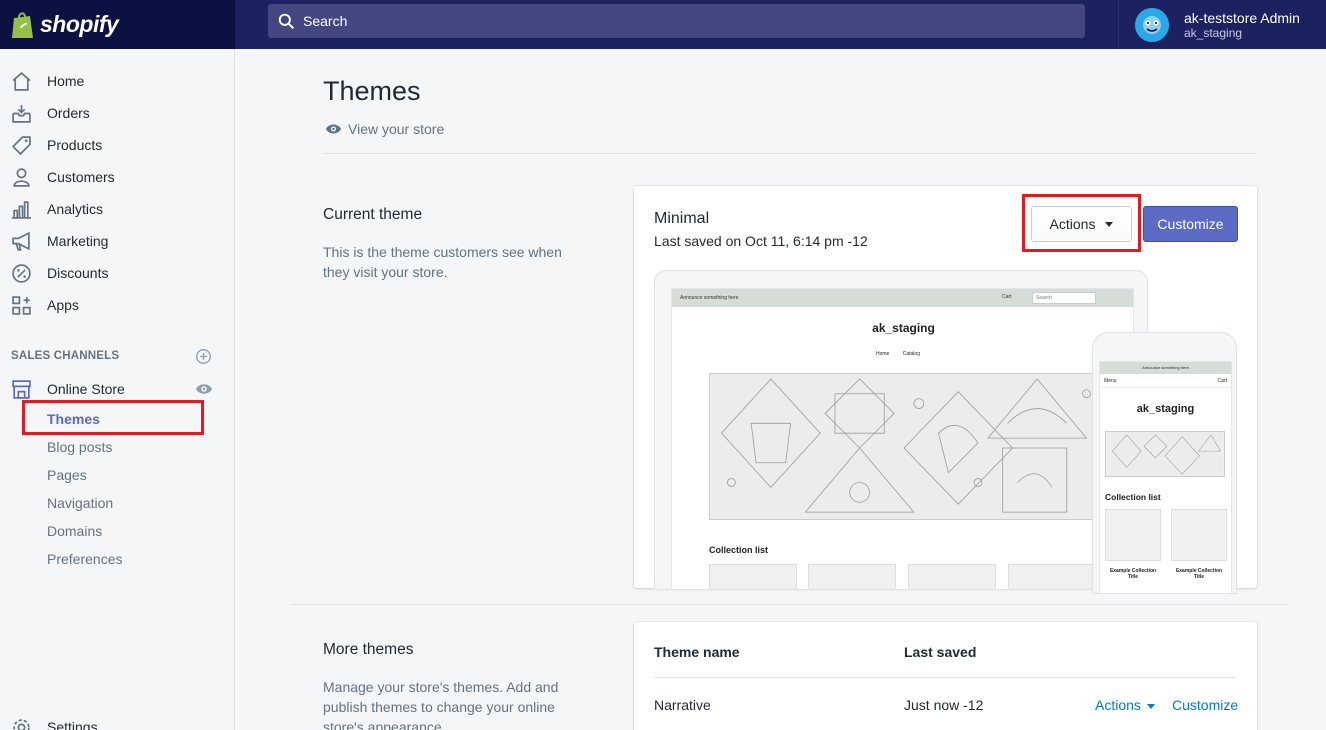 The height and width of the screenshot is (730, 1326). What do you see at coordinates (81, 177) in the screenshot?
I see `sidebar-item-label: Customers` at bounding box center [81, 177].